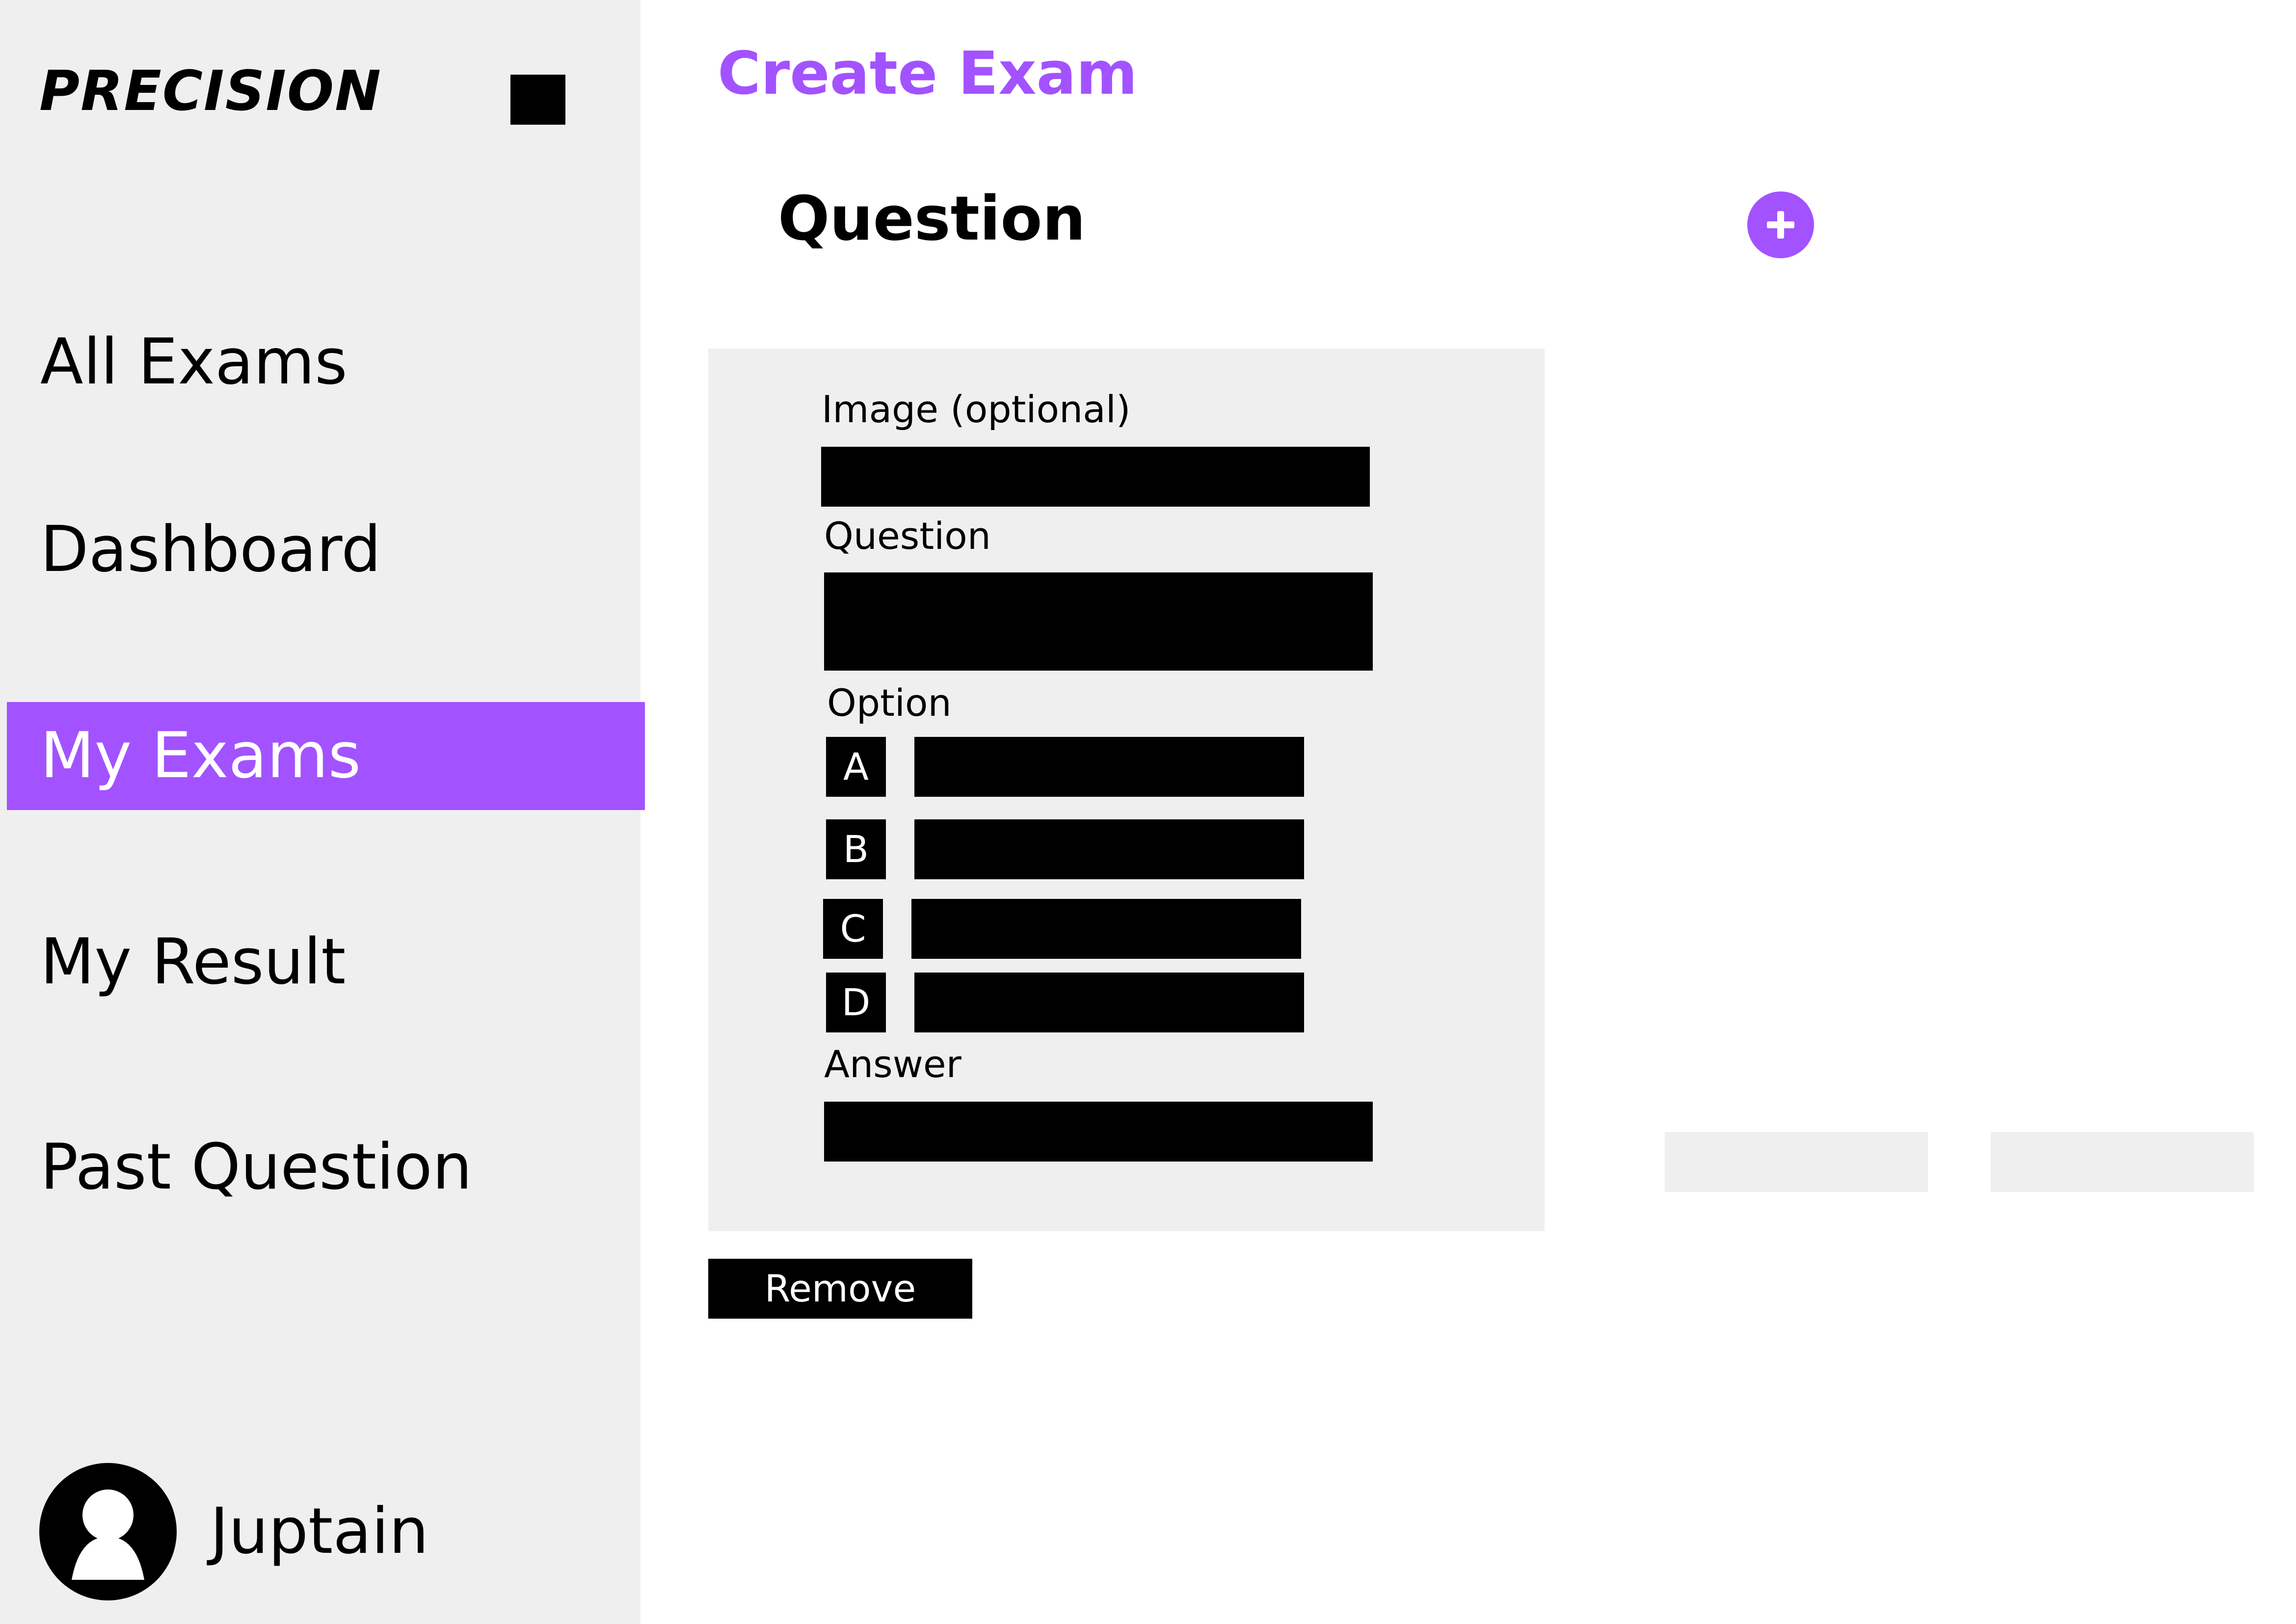 The image size is (2296, 1624). I want to click on option-field-b, so click(1109, 849).